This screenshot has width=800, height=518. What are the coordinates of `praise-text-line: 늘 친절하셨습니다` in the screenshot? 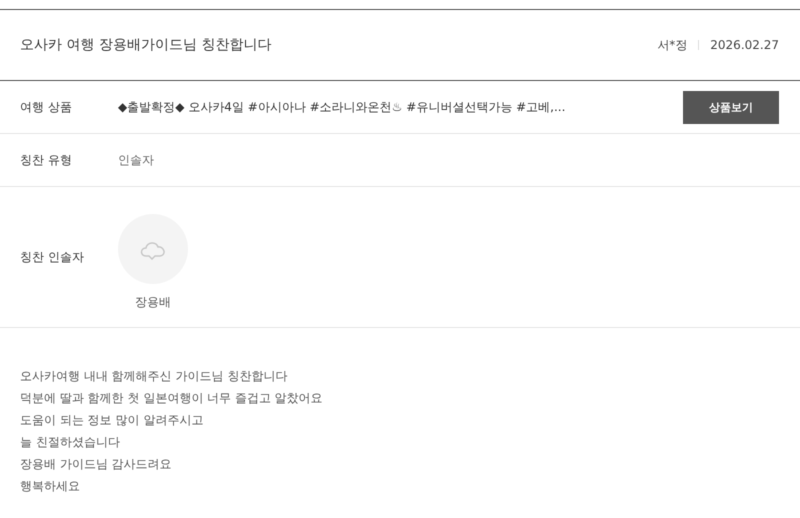 It's located at (70, 442).